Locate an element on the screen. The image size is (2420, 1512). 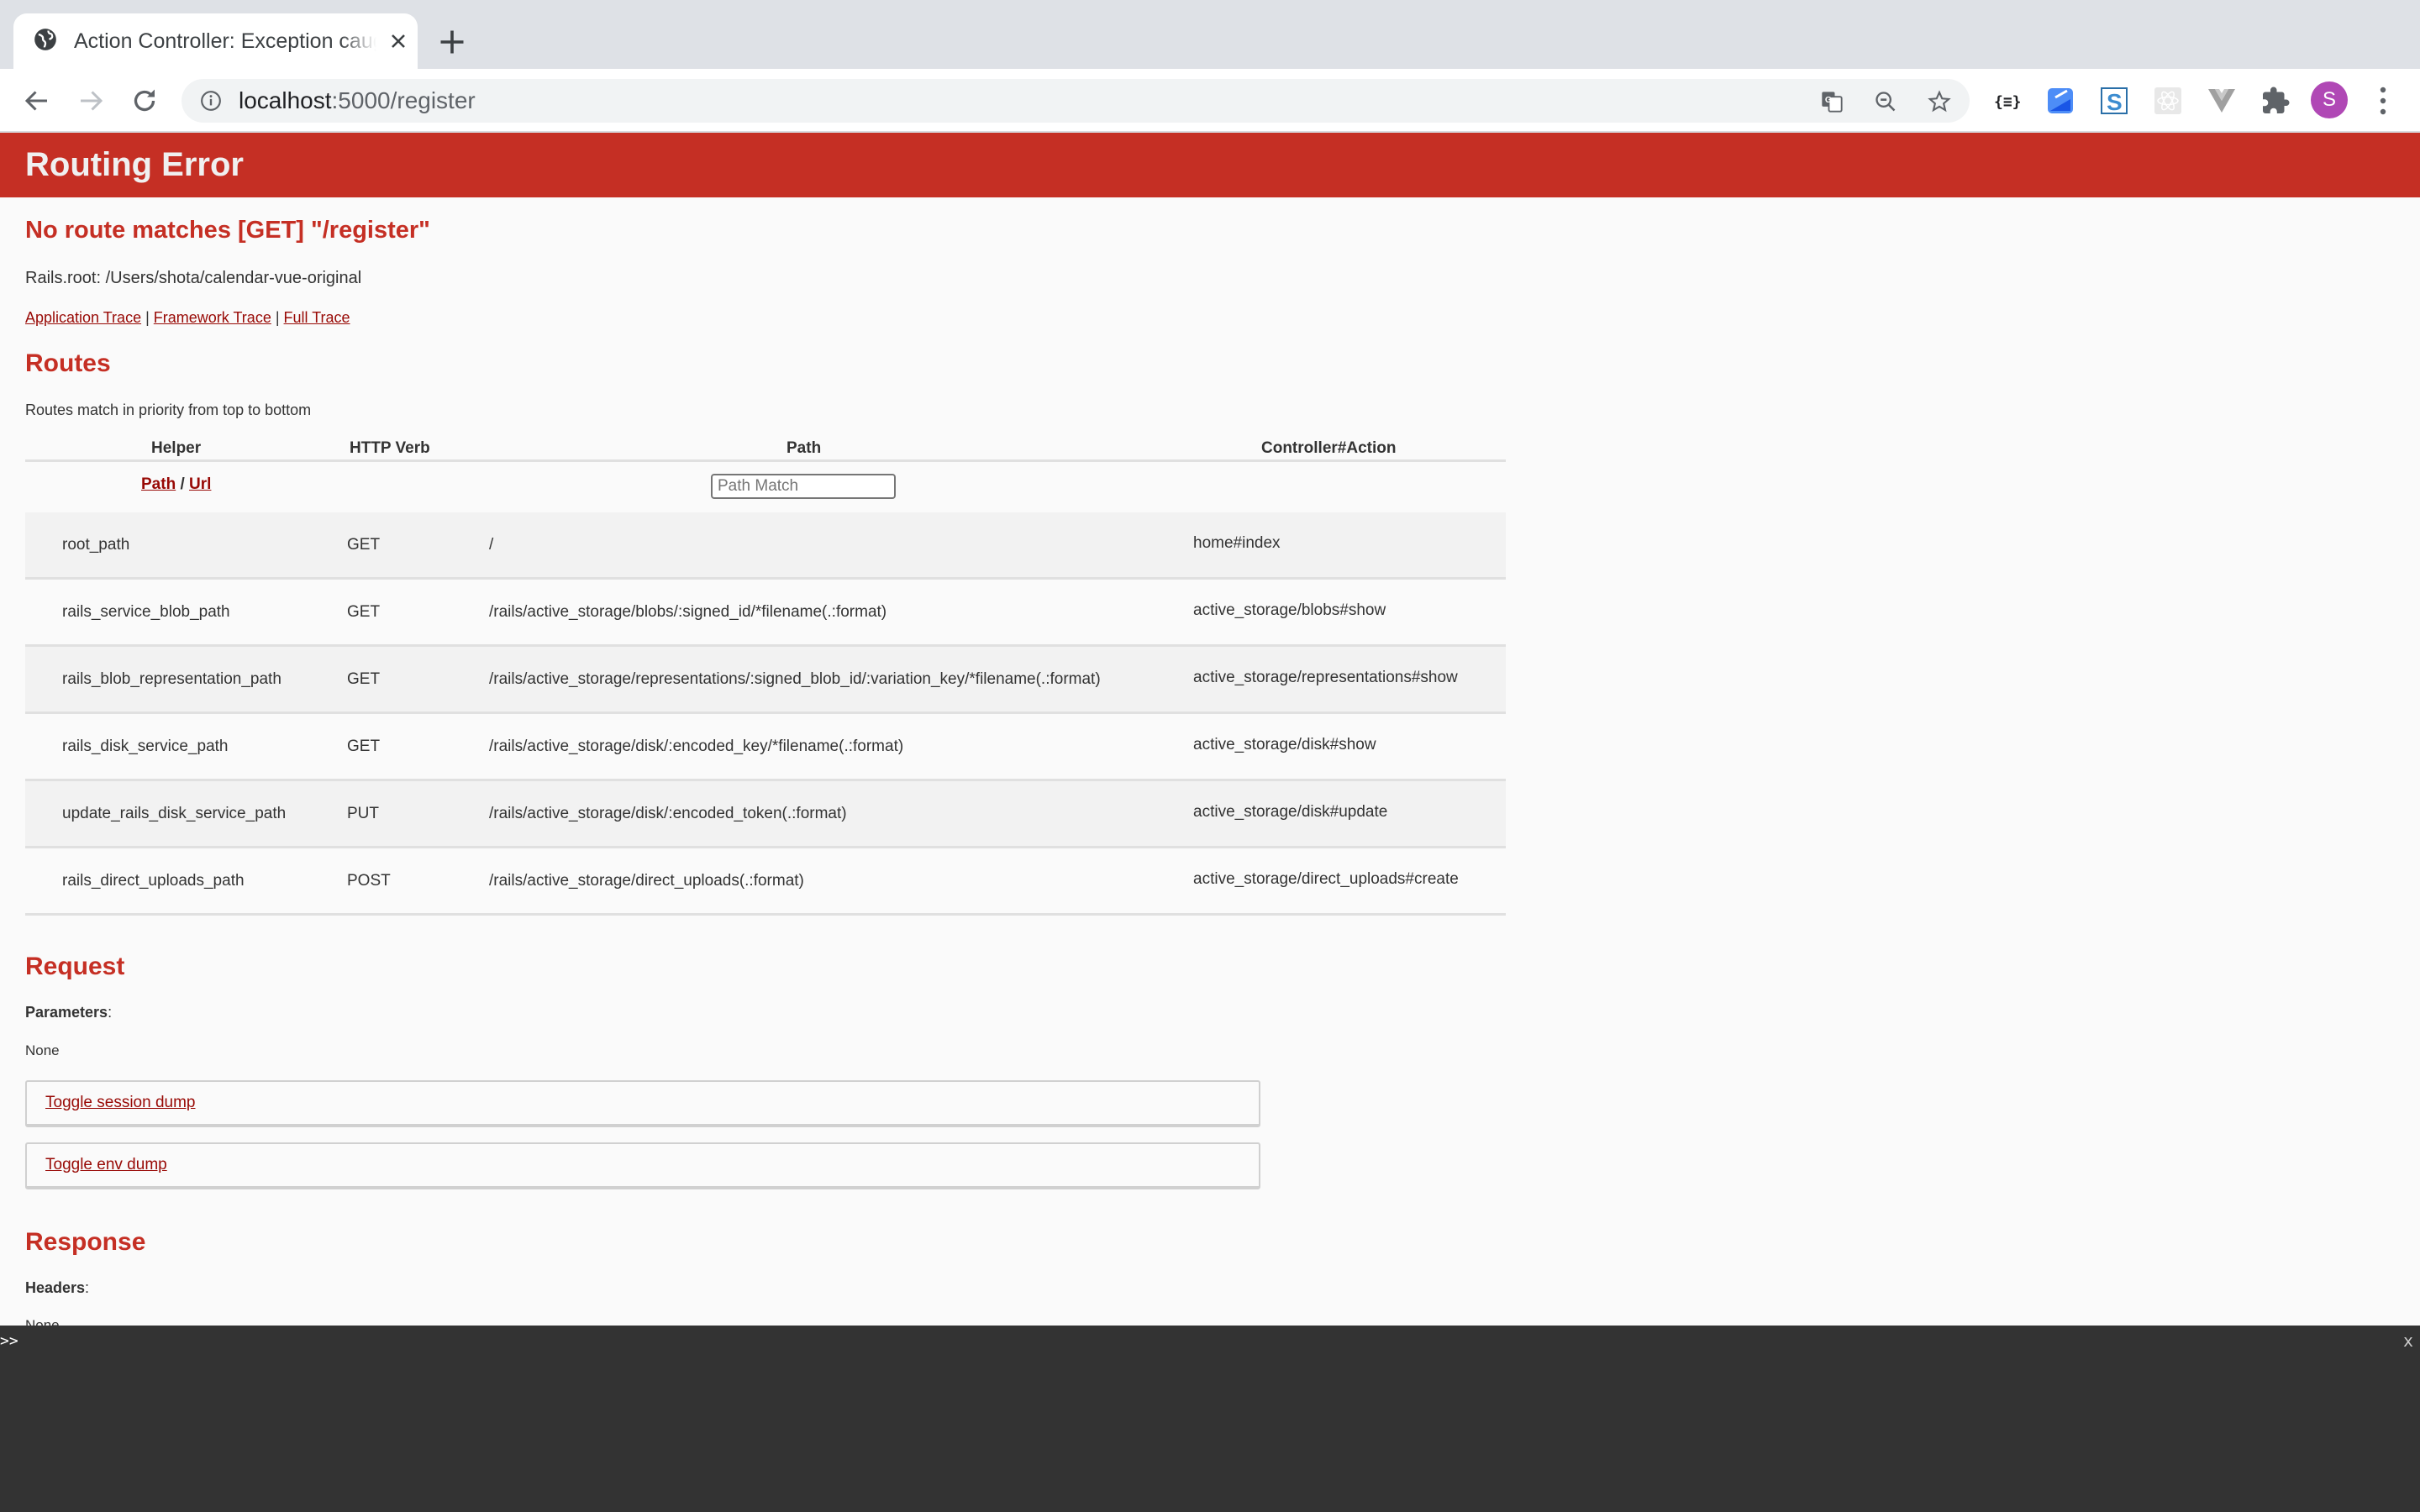
url-host: localhost is located at coordinates (285, 100).